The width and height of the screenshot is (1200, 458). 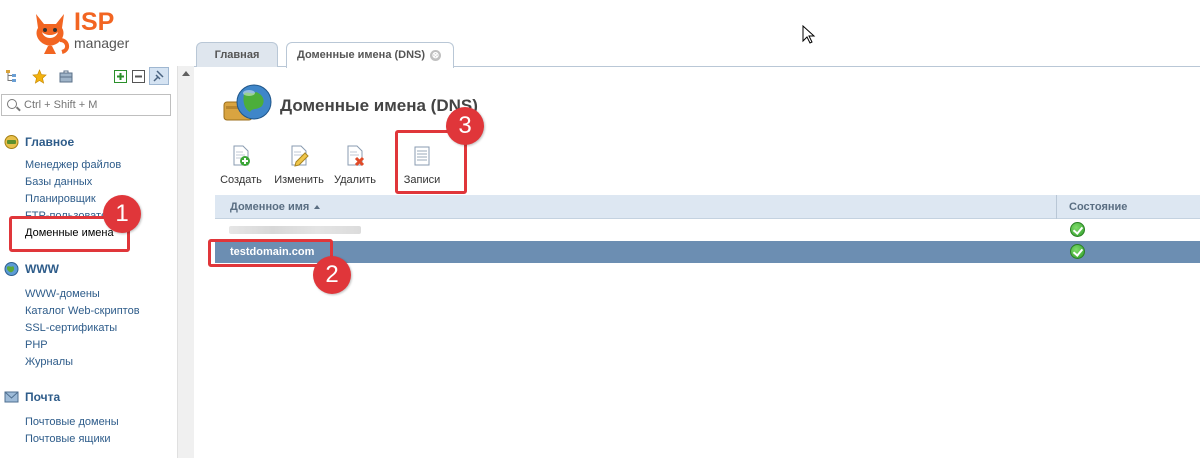 I want to click on sidebar-item-logs: Журналы, so click(x=88, y=362).